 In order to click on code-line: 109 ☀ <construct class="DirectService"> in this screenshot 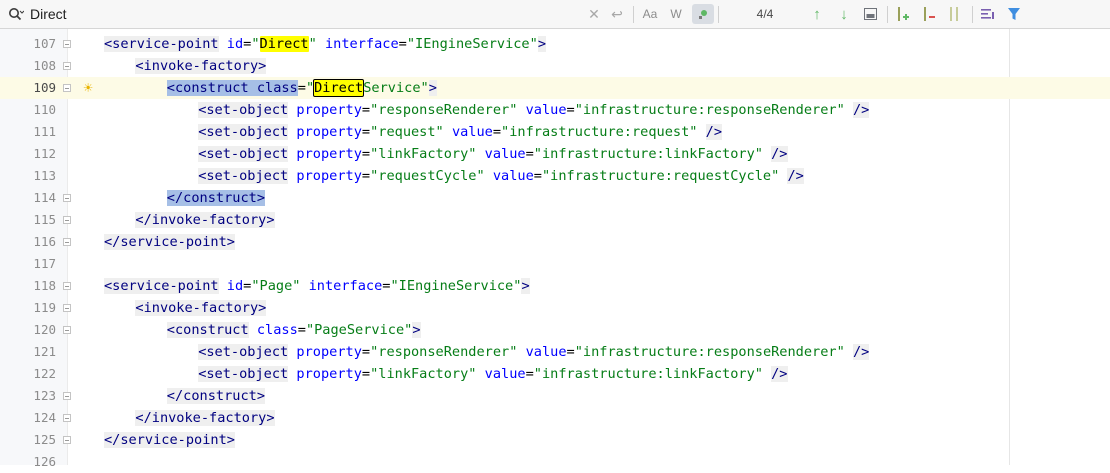, I will do `click(555, 88)`.